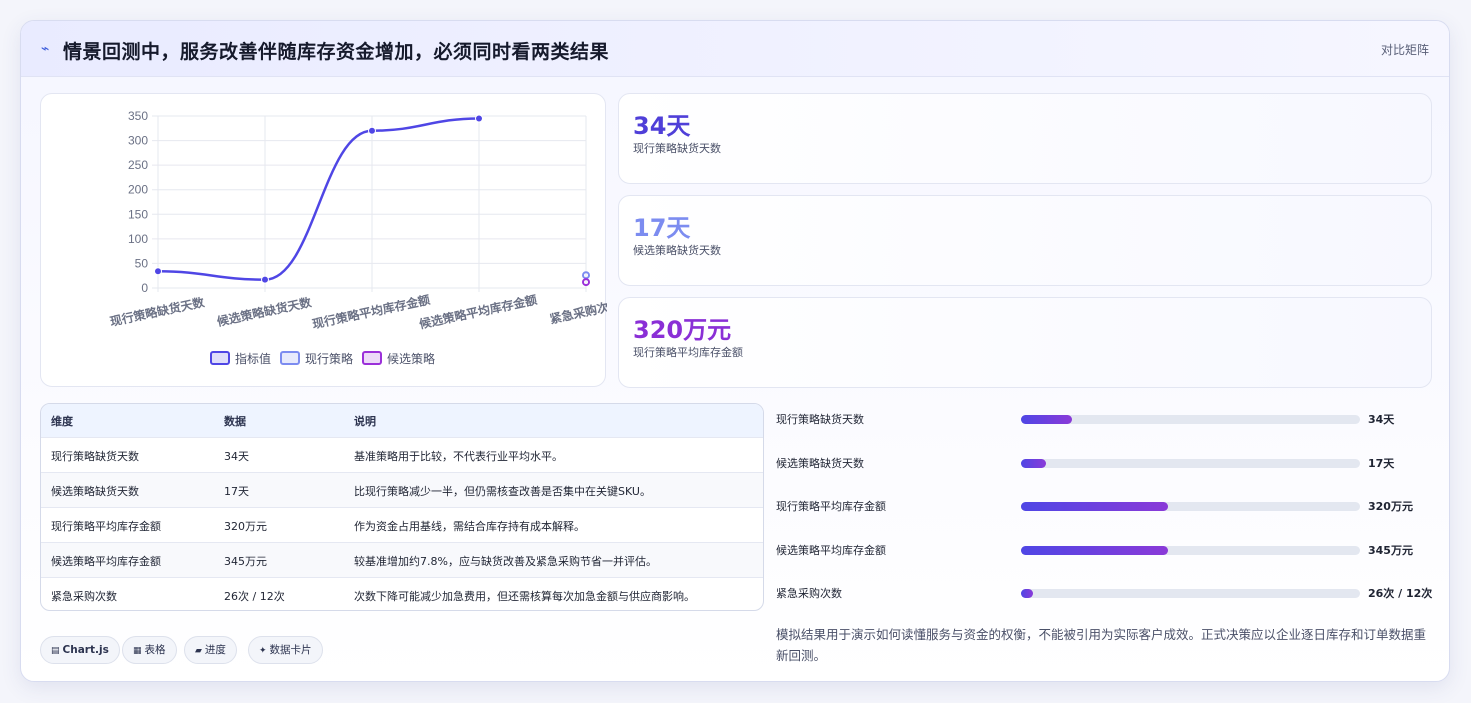 The image size is (1471, 703). What do you see at coordinates (411, 358) in the screenshot?
I see `legend-label: 候选策略` at bounding box center [411, 358].